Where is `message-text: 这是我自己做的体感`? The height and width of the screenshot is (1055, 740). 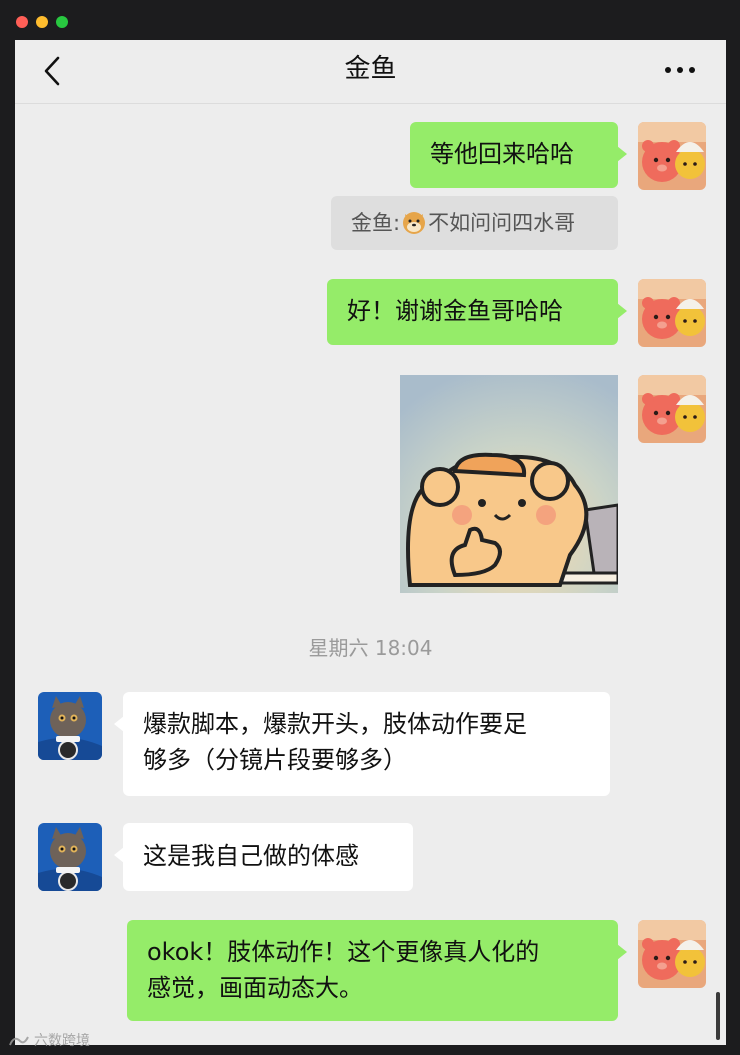 message-text: 这是我自己做的体感 is located at coordinates (251, 856).